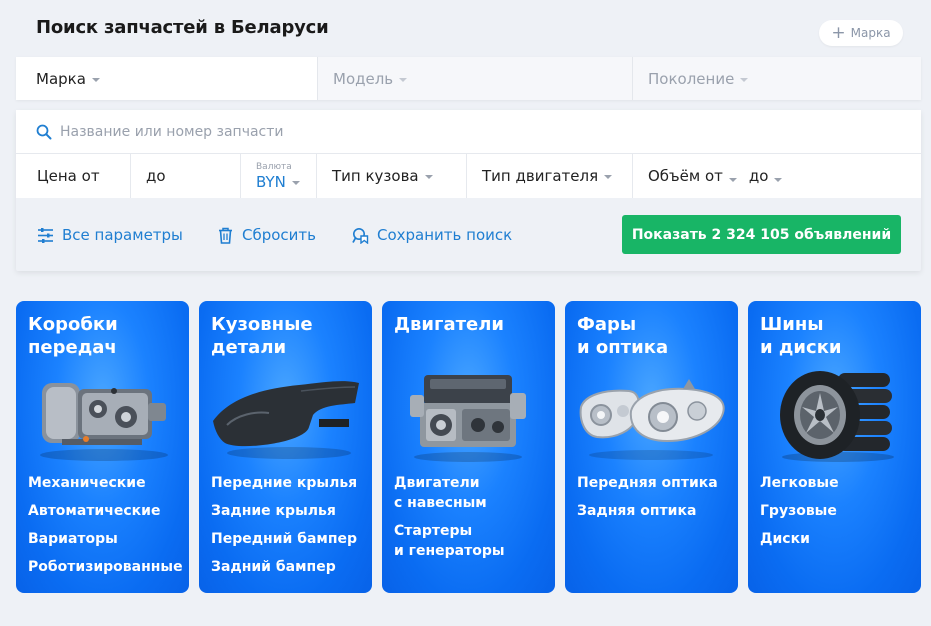  I want to click on category-link: Механические, so click(105, 483).